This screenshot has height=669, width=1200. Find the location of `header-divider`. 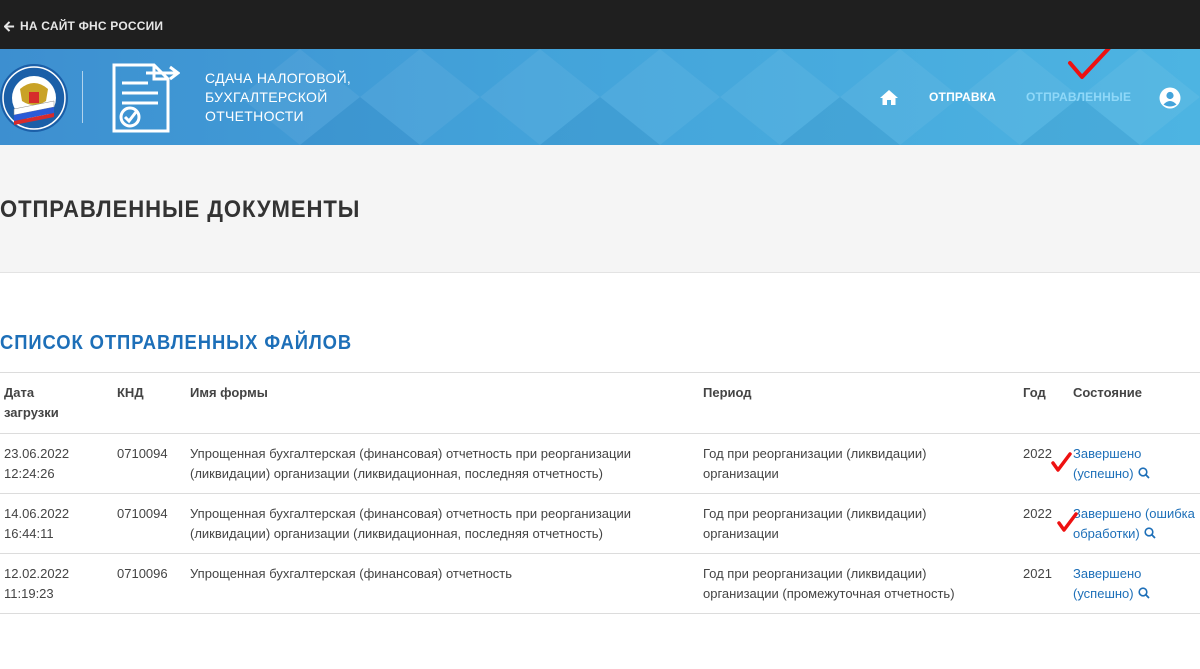

header-divider is located at coordinates (82, 97).